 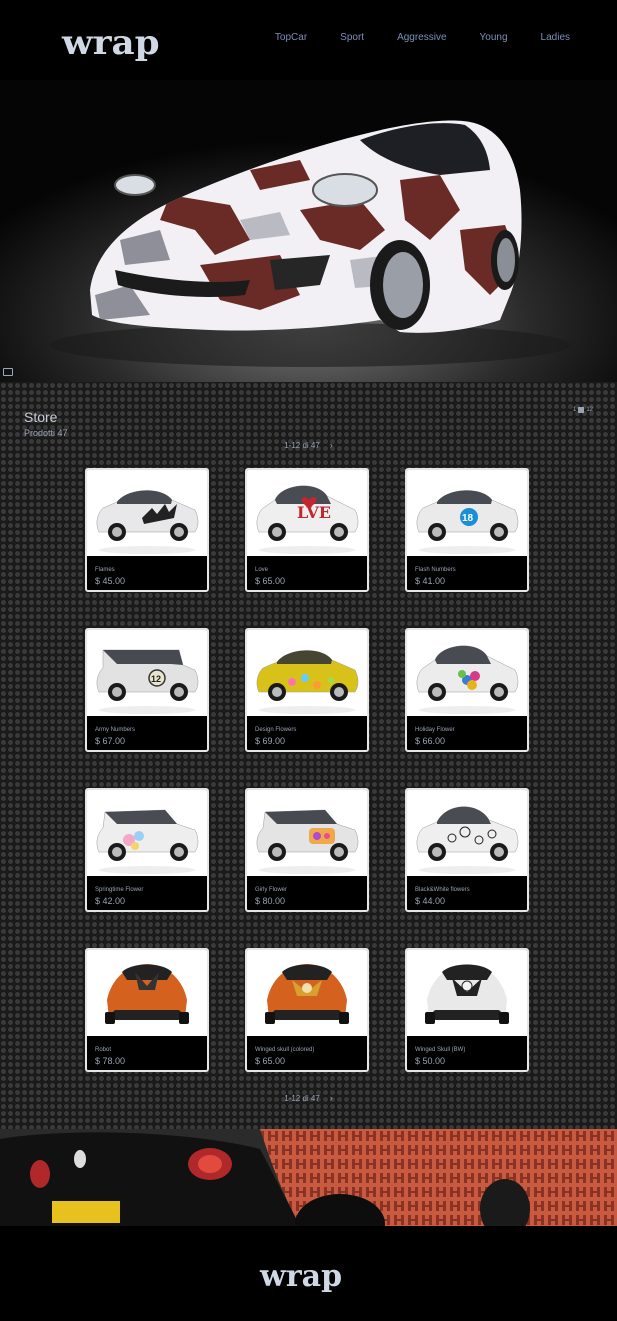 What do you see at coordinates (430, 581) in the screenshot?
I see `product-price: $ 41.00` at bounding box center [430, 581].